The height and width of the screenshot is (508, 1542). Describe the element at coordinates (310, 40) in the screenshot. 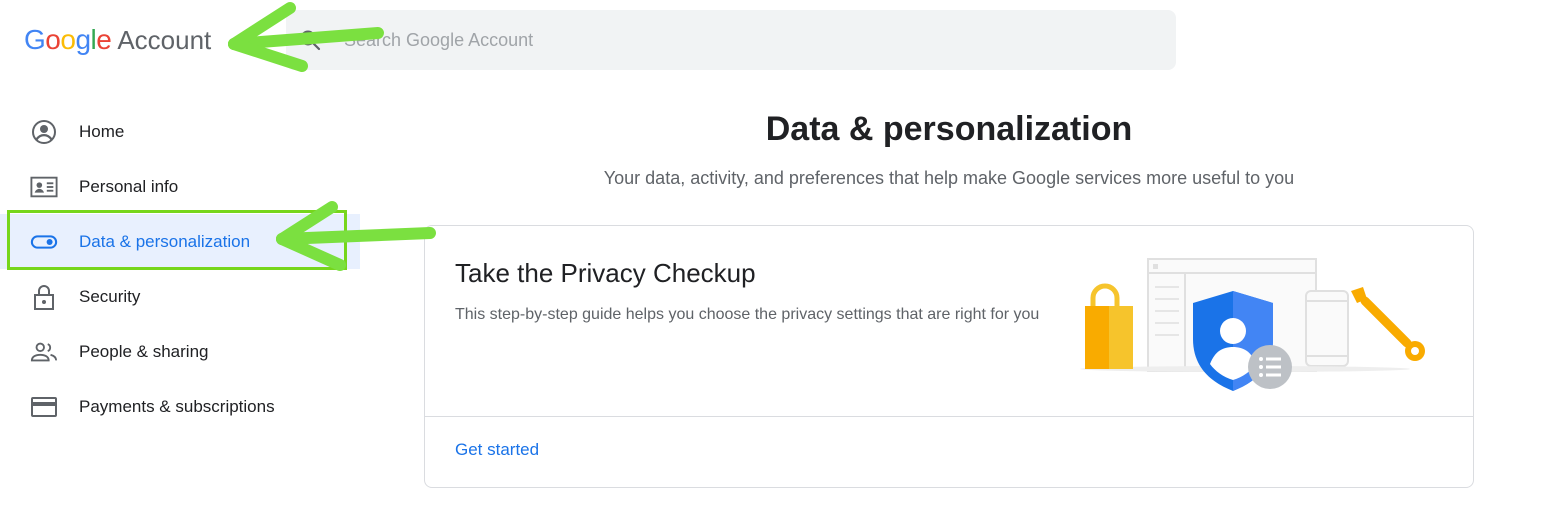

I see `search-icon` at that location.